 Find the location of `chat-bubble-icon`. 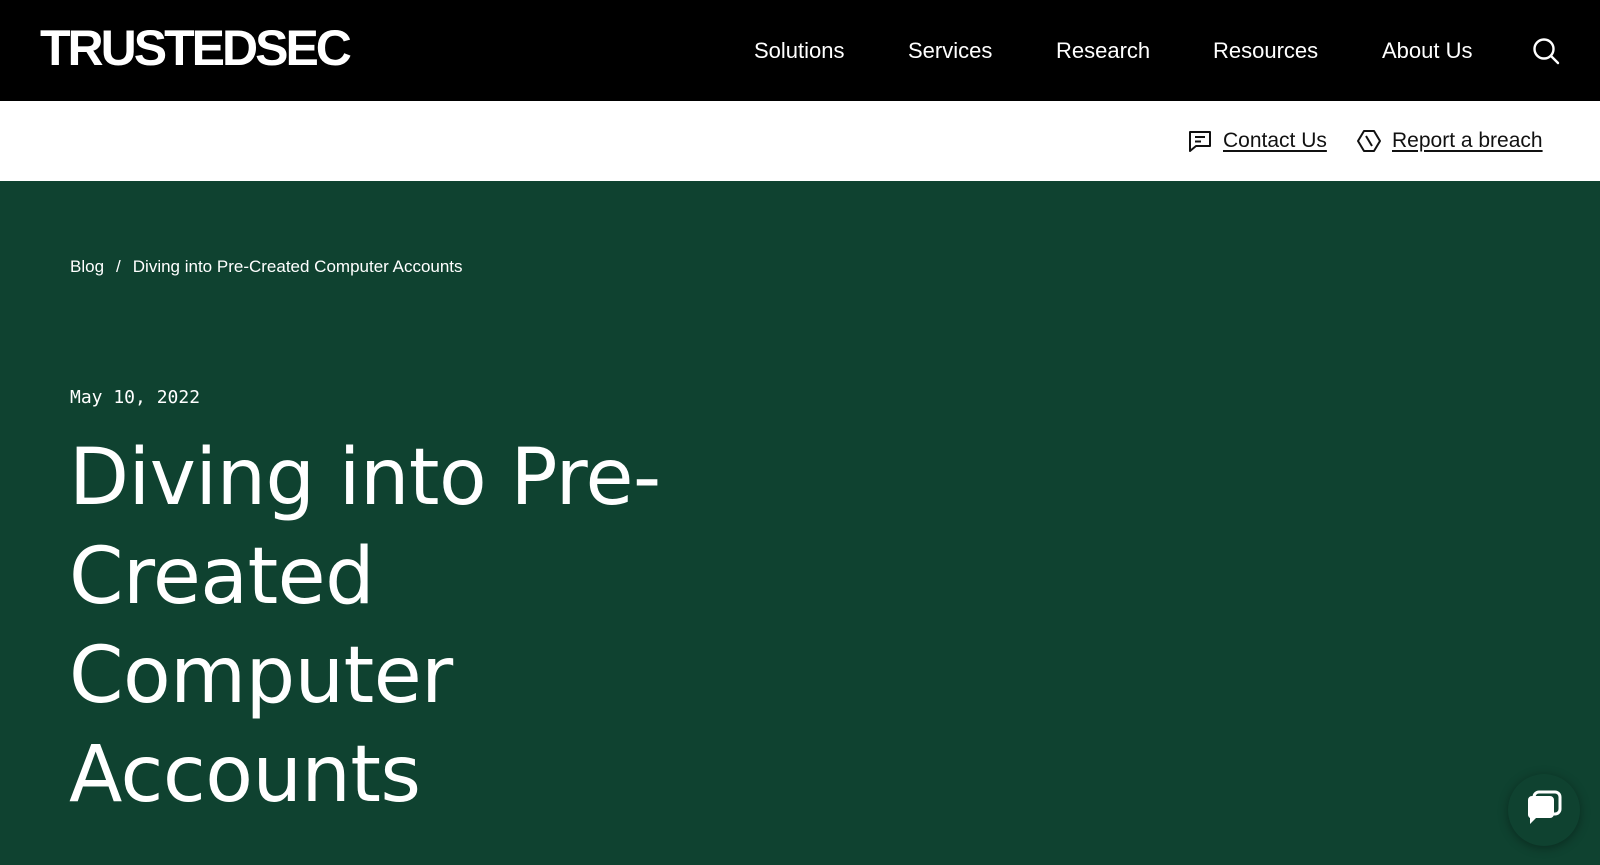

chat-bubble-icon is located at coordinates (1544, 810).